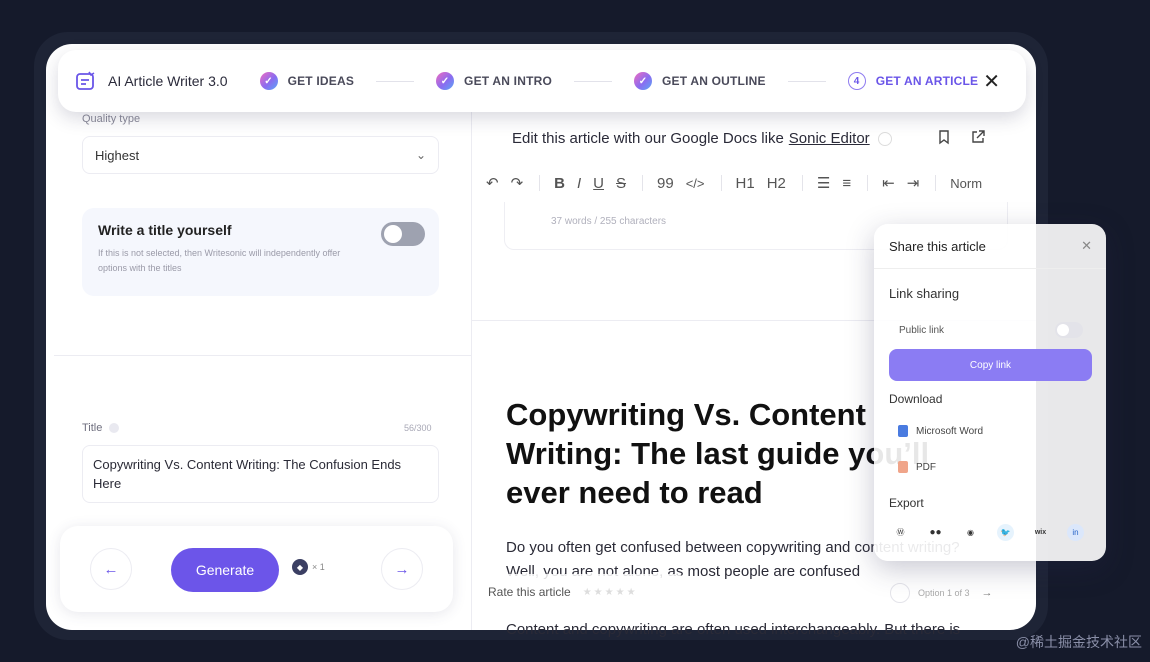  I want to click on step-label: GET AN INTRO, so click(508, 81).